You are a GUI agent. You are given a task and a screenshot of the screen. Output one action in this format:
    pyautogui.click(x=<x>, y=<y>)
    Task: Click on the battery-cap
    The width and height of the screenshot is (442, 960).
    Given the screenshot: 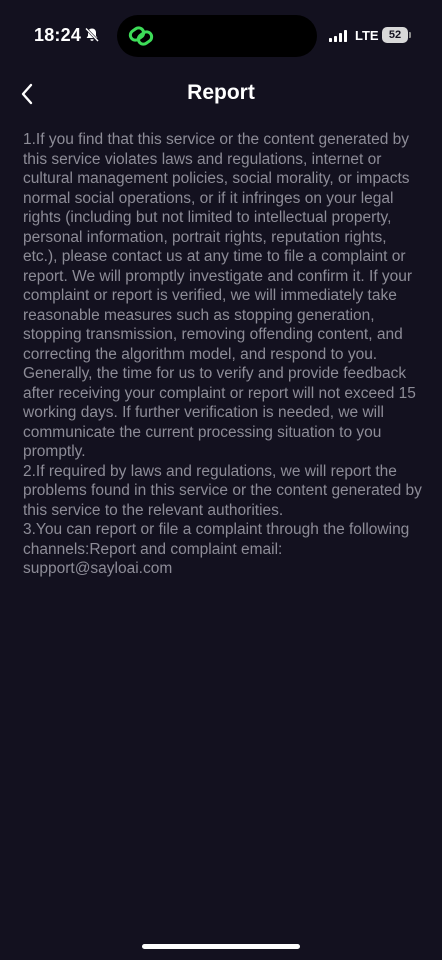 What is the action you would take?
    pyautogui.click(x=410, y=35)
    